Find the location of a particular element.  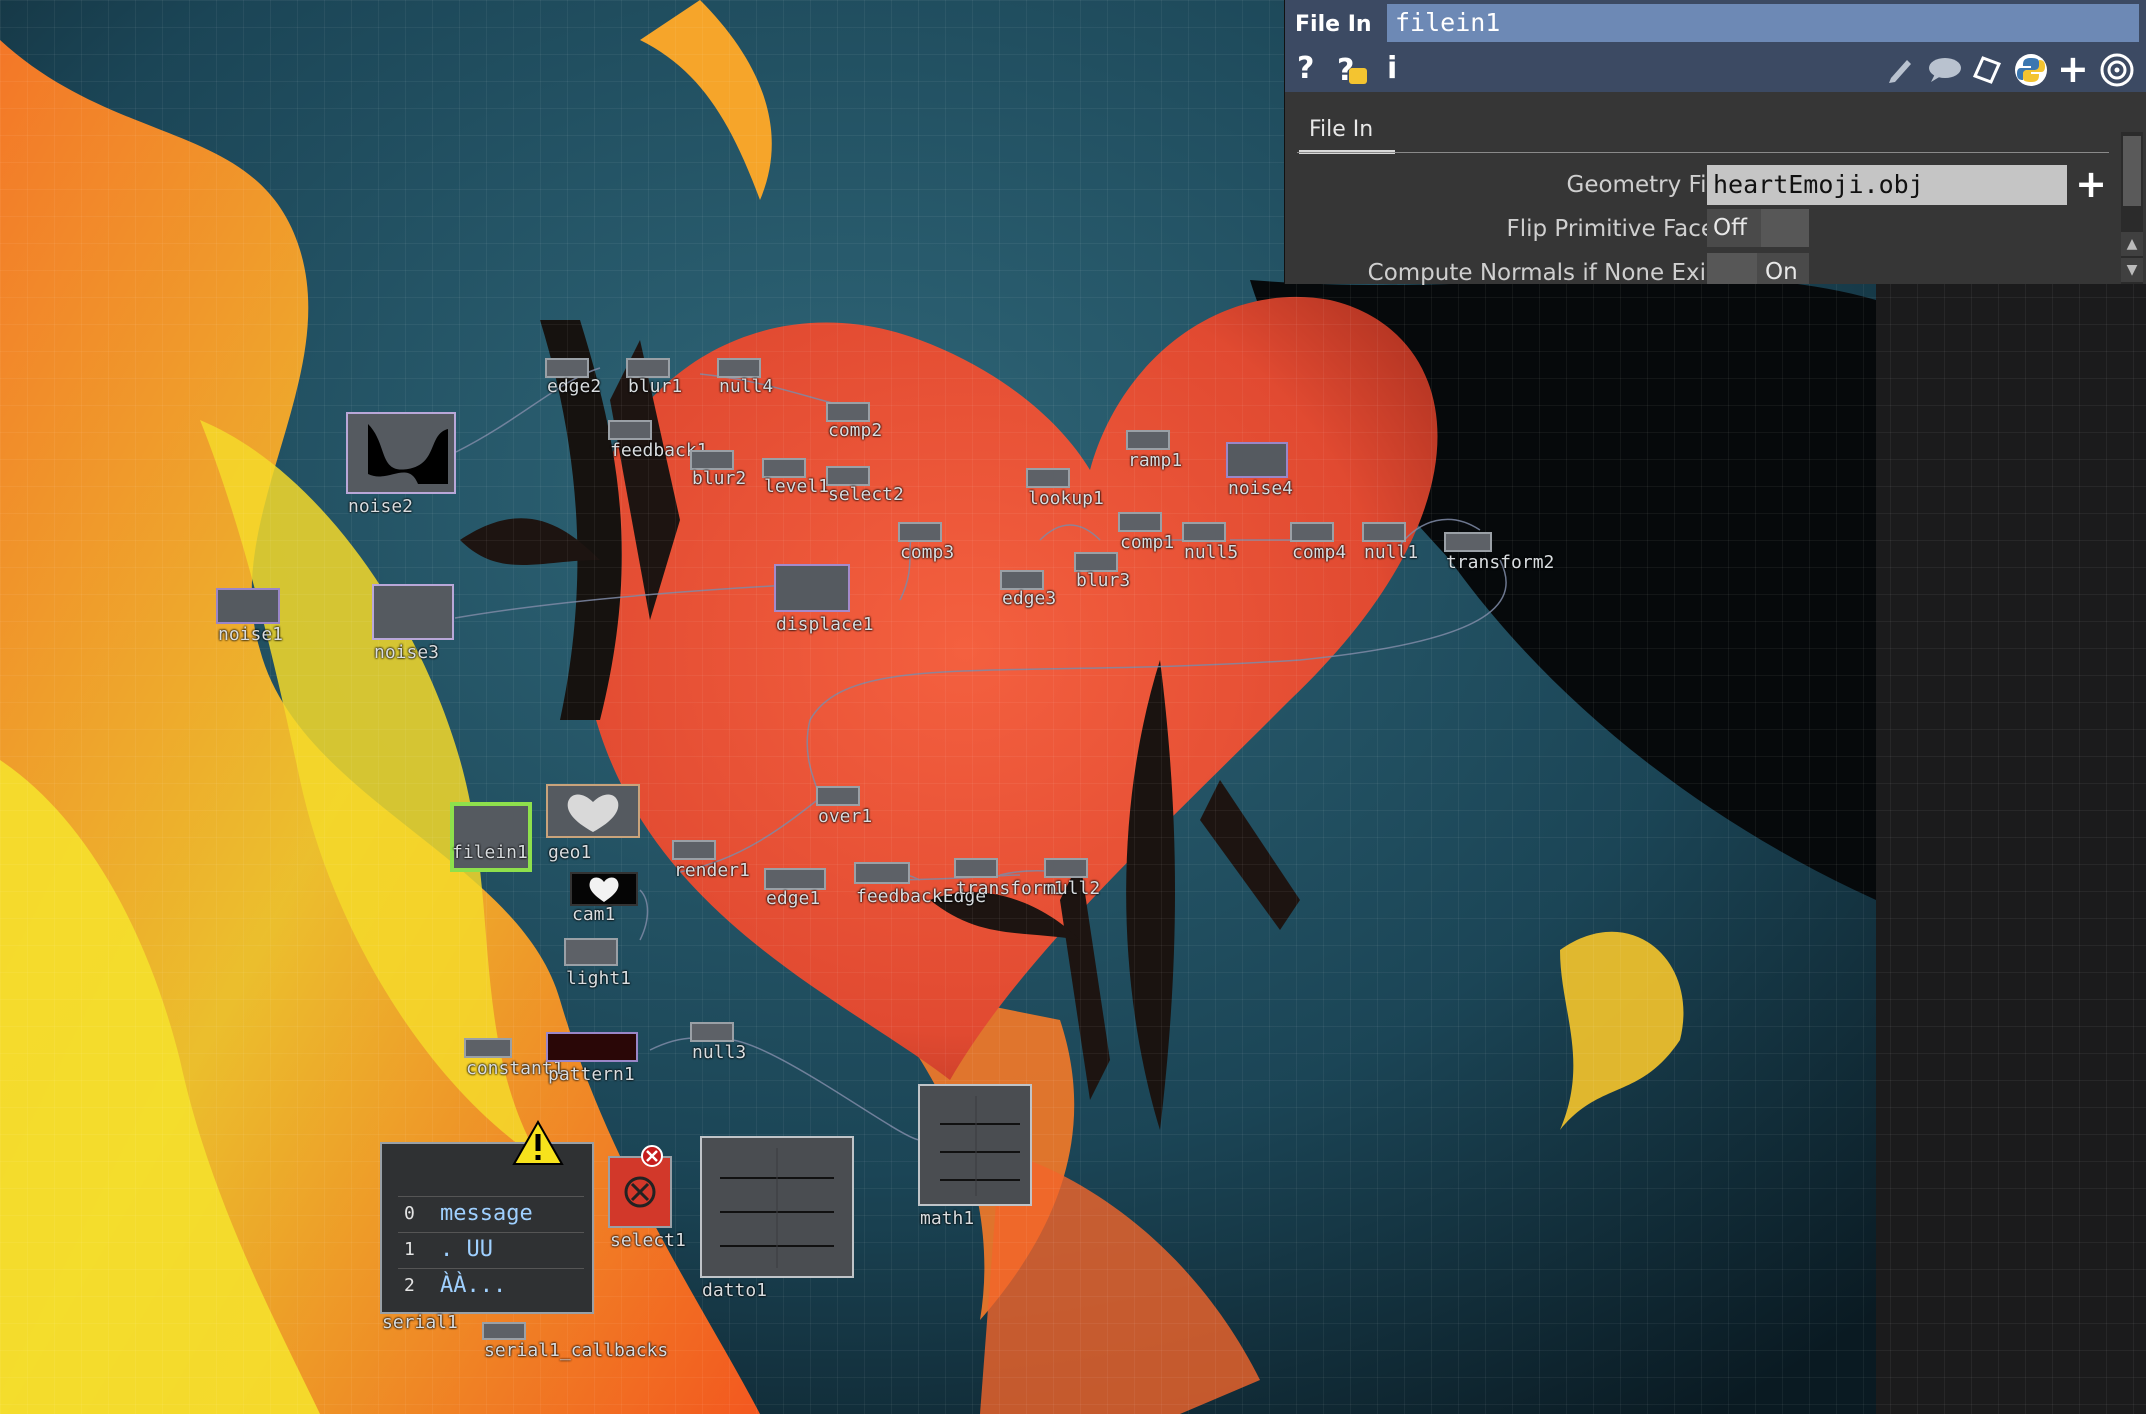

scroll-down-icon: ▼ is located at coordinates (2132, 270).